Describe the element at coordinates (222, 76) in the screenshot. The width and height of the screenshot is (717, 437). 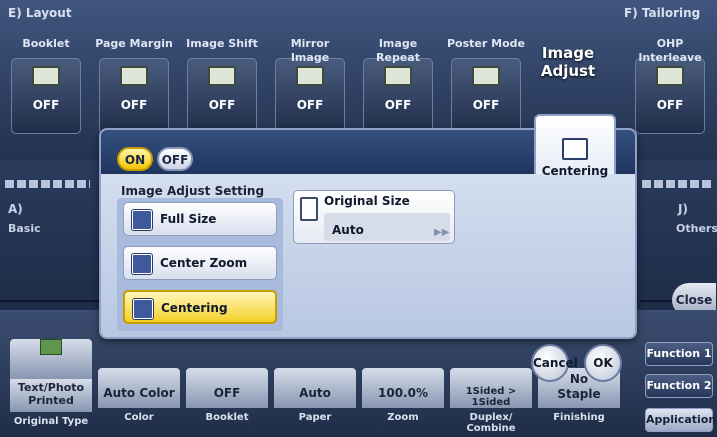
I see `image-shift-icon` at that location.